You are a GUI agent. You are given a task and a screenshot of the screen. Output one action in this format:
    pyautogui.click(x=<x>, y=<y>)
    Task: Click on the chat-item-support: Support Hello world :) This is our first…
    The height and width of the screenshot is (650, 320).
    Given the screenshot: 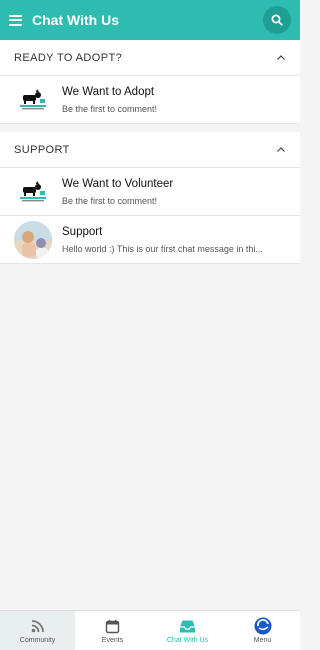 What is the action you would take?
    pyautogui.click(x=150, y=240)
    